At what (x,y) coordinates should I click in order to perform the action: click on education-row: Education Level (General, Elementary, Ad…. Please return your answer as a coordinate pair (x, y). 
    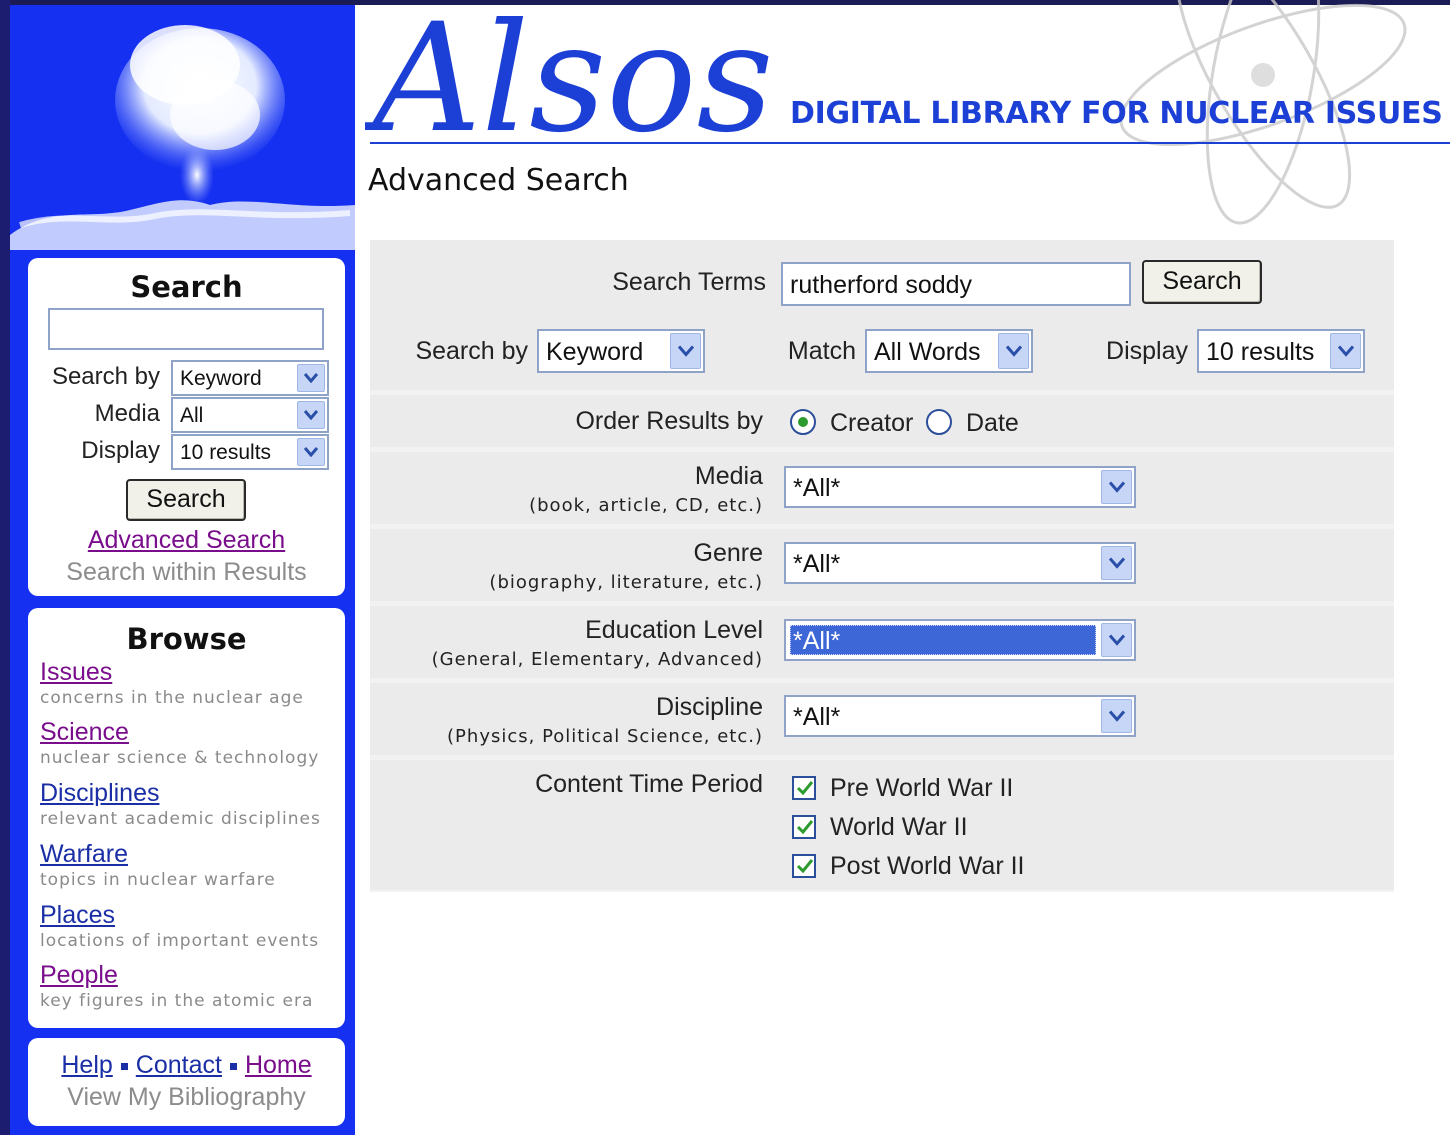
    Looking at the image, I should click on (882, 642).